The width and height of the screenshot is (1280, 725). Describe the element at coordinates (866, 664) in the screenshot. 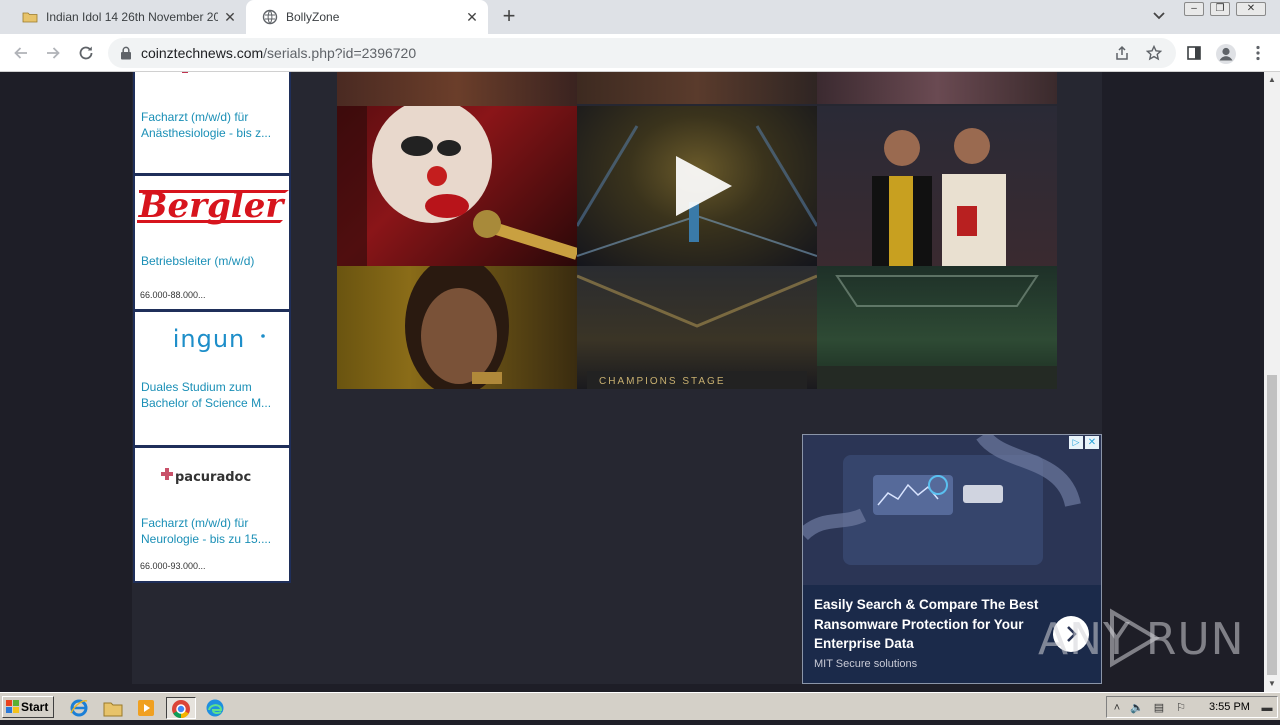

I see `ad-source: MIT Secure solutions` at that location.